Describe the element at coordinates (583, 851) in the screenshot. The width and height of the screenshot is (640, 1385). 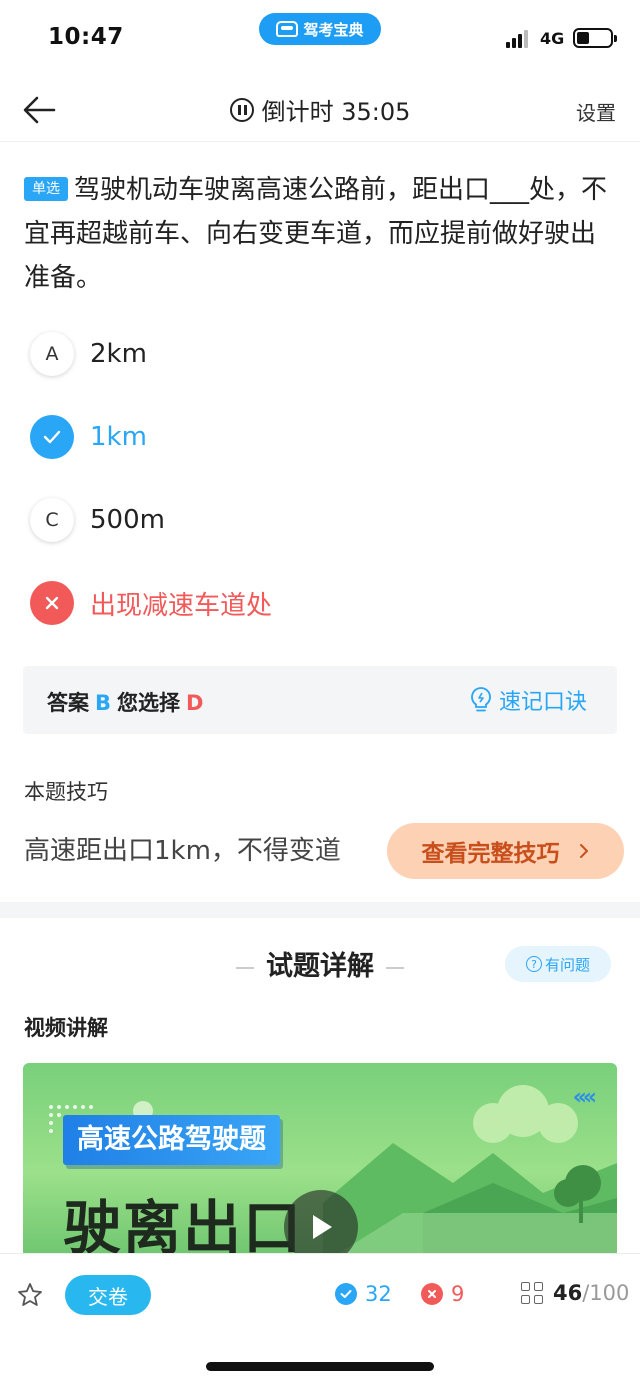
I see `chevron-right-icon` at that location.